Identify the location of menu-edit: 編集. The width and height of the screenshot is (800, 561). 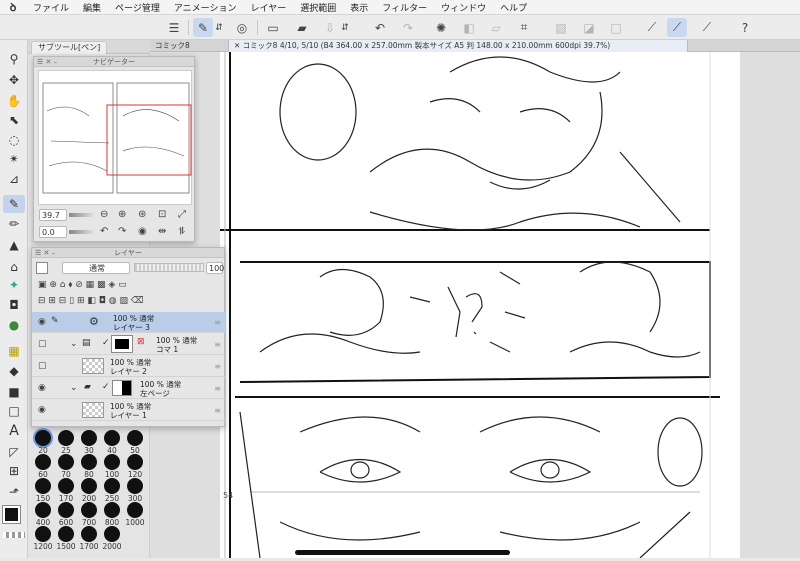
(92, 7).